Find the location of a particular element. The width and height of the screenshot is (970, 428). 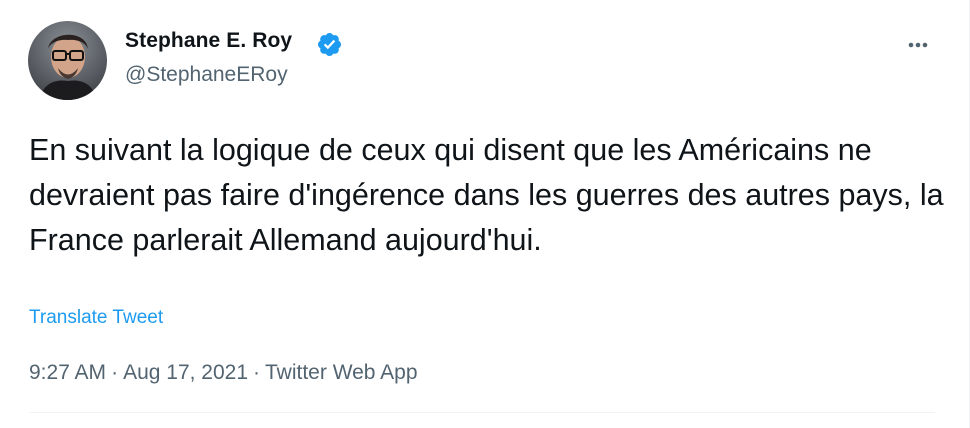

divider is located at coordinates (482, 412).